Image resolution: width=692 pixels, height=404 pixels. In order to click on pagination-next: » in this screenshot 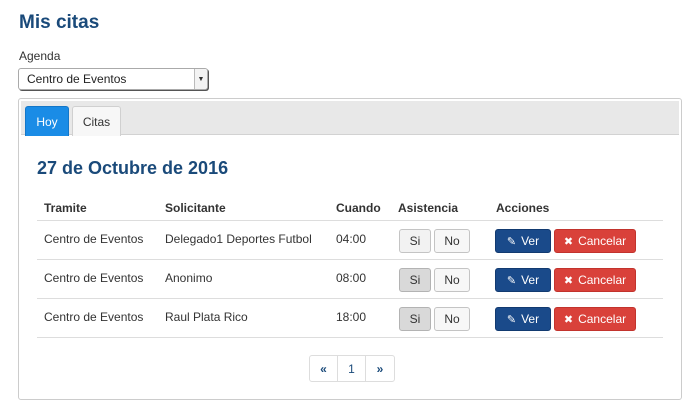, I will do `click(380, 368)`.